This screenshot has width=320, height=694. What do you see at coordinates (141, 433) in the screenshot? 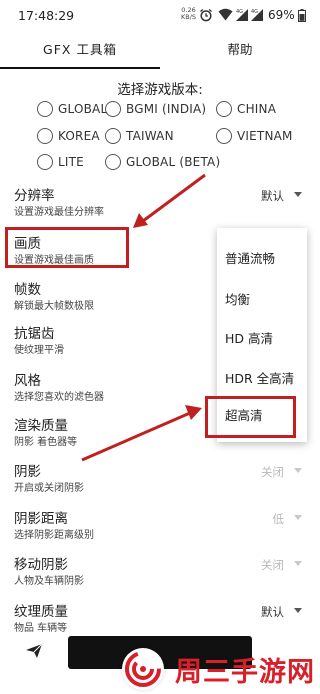
I see `arrow-to-ultra-hd` at bounding box center [141, 433].